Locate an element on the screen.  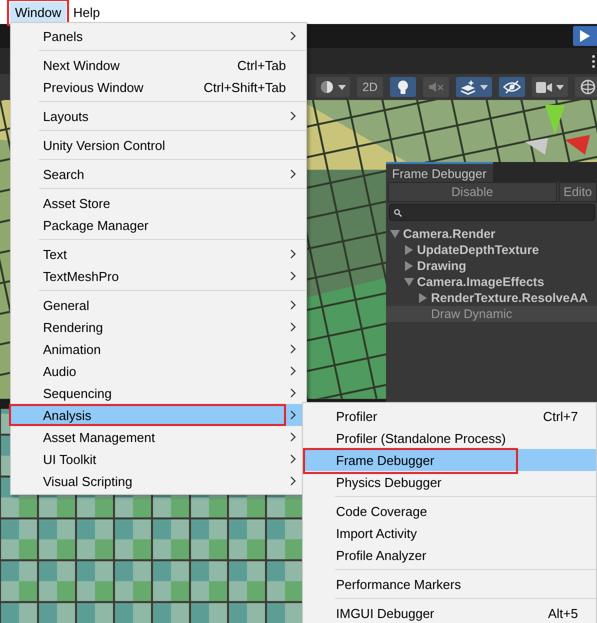
video-camera-icon is located at coordinates (544, 87).